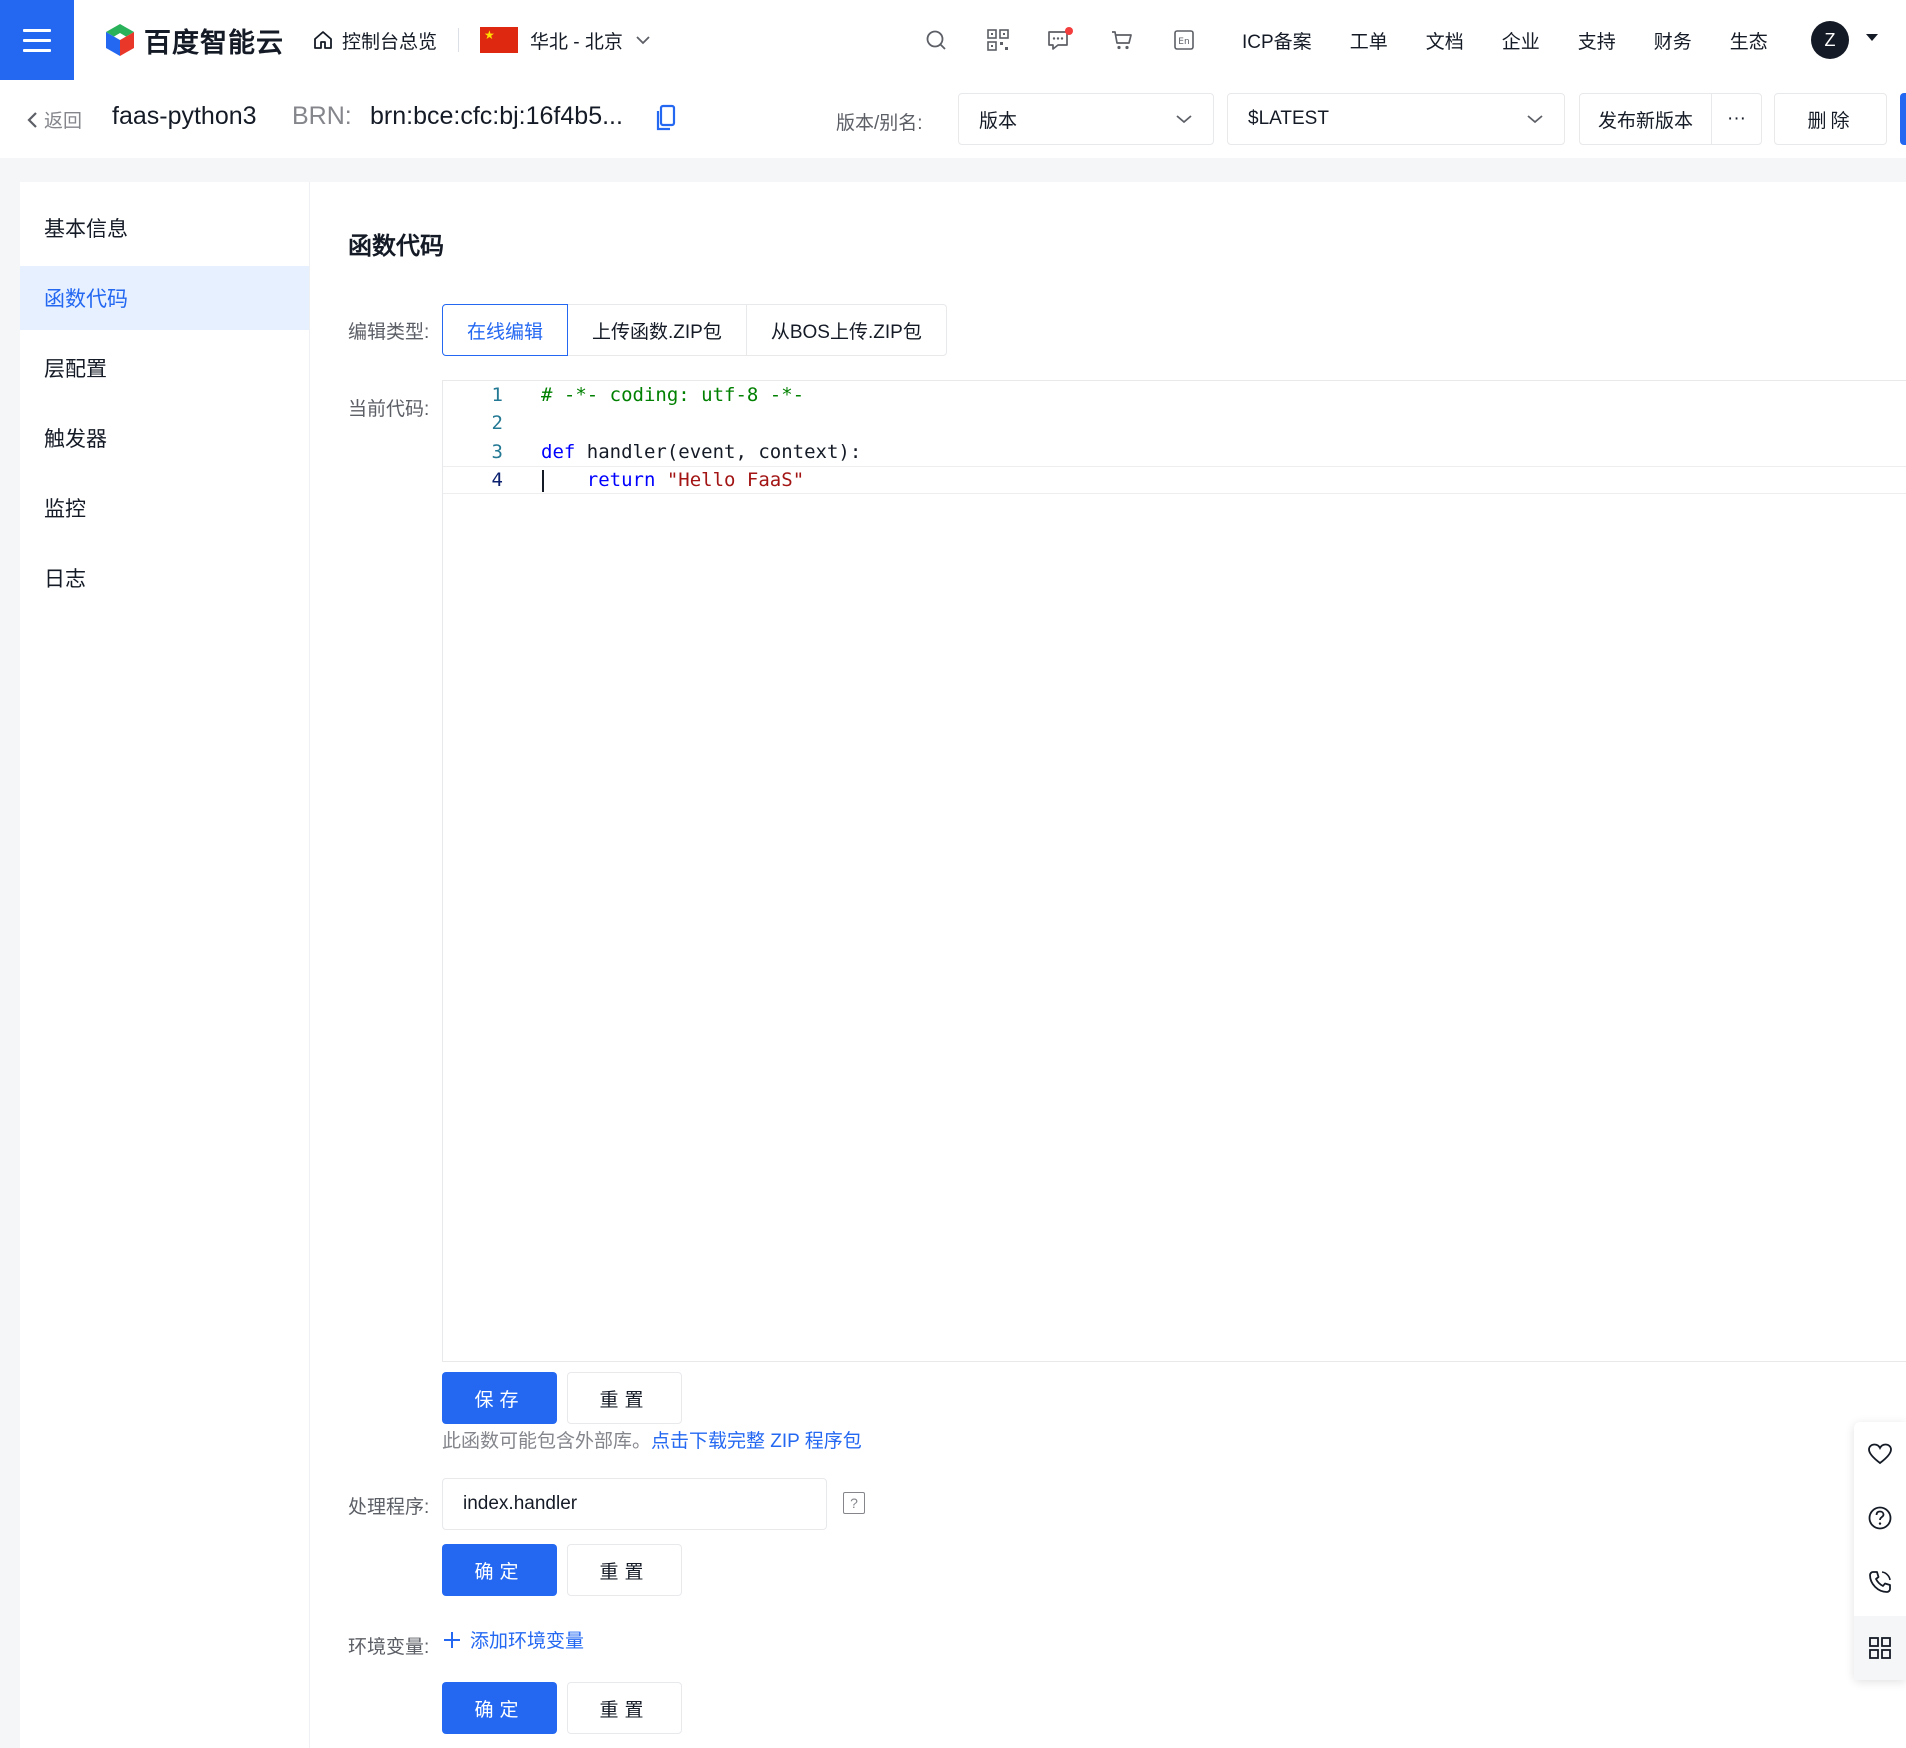 Image resolution: width=1906 pixels, height=1748 pixels. Describe the element at coordinates (214, 42) in the screenshot. I see `brand-name: 百度智能云` at that location.